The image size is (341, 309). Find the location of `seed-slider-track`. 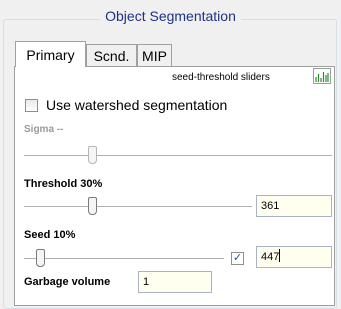

seed-slider-track is located at coordinates (124, 259).